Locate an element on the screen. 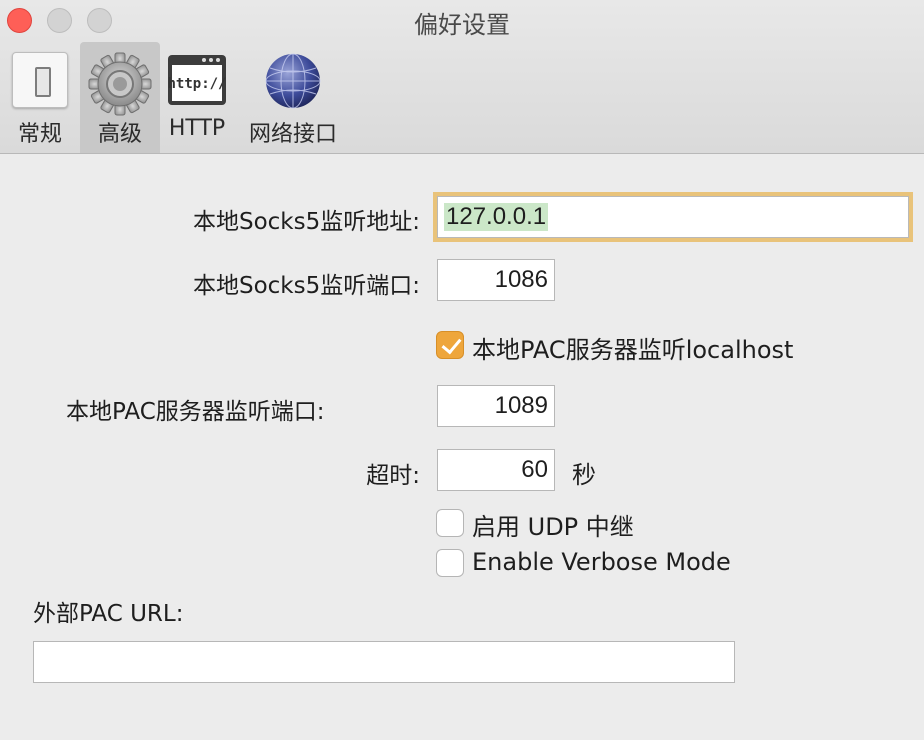  tab-network-interface-label: 网络接口 is located at coordinates (292, 134).